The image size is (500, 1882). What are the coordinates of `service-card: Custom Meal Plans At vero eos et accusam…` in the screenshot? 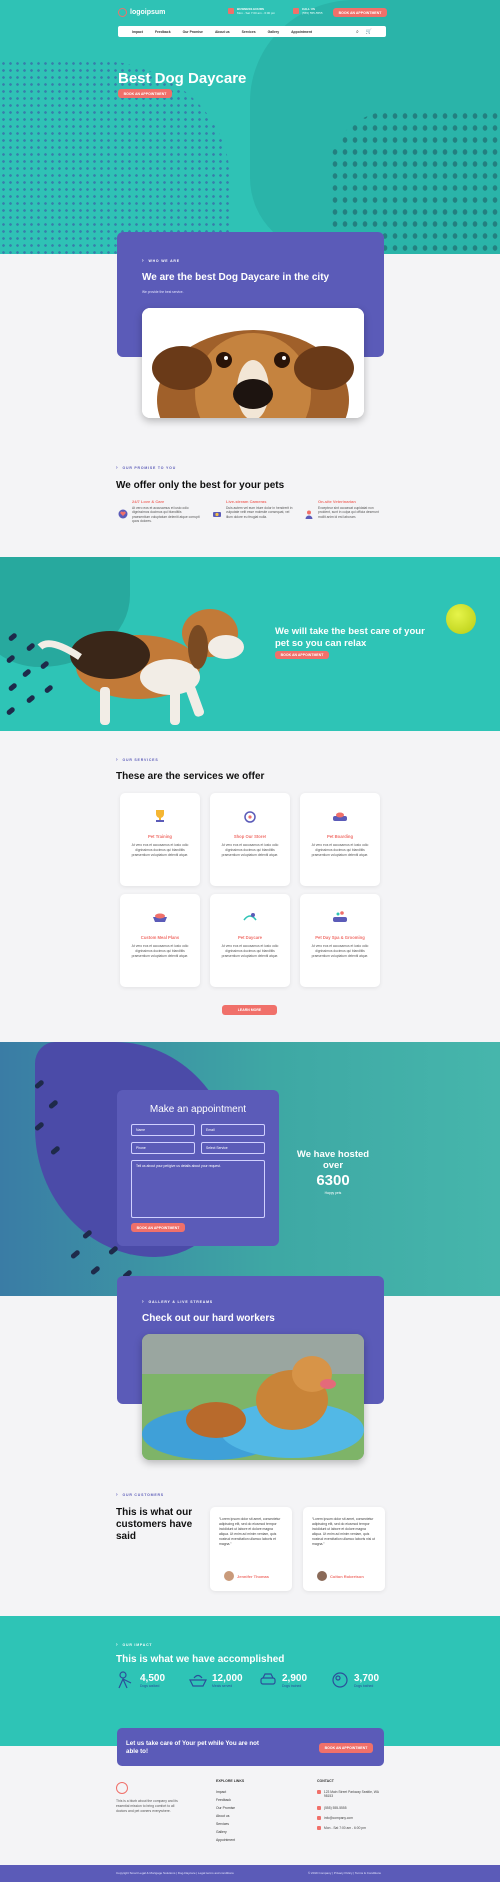 It's located at (160, 940).